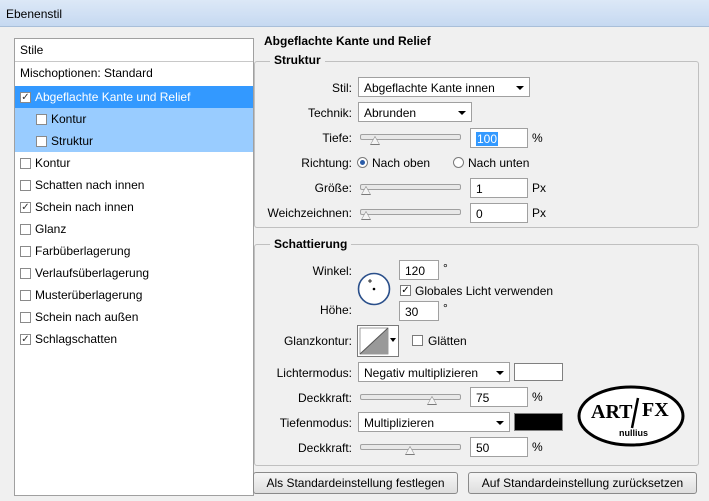  I want to click on depth-label: Tiefe:, so click(337, 138).